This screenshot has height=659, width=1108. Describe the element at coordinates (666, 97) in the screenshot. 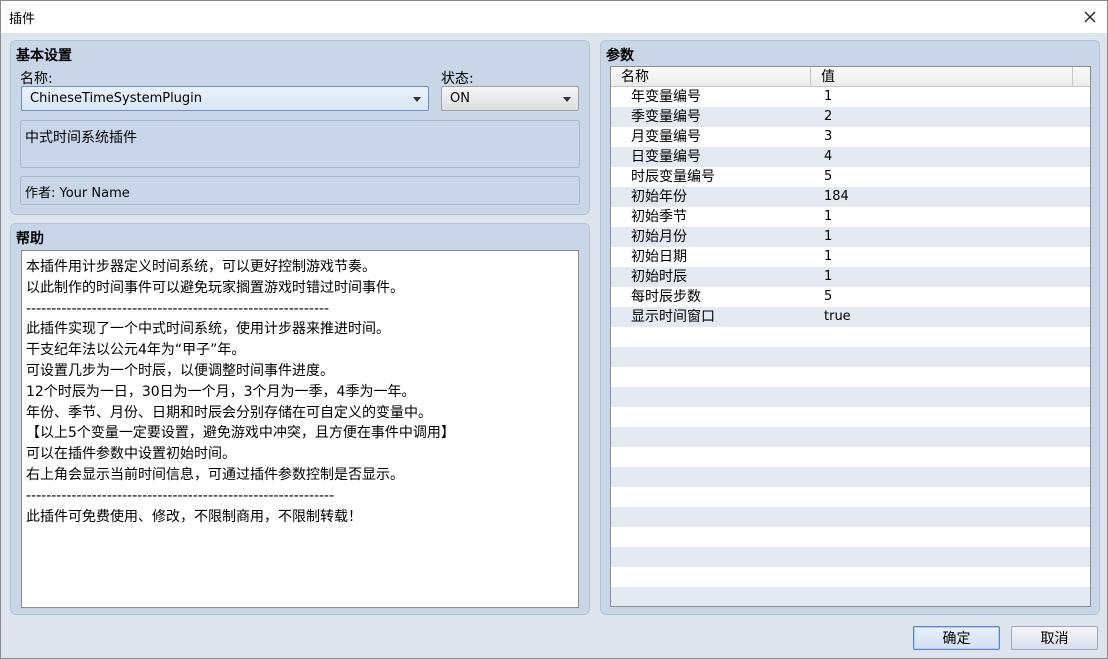

I see `param-name: 年变量编号` at that location.